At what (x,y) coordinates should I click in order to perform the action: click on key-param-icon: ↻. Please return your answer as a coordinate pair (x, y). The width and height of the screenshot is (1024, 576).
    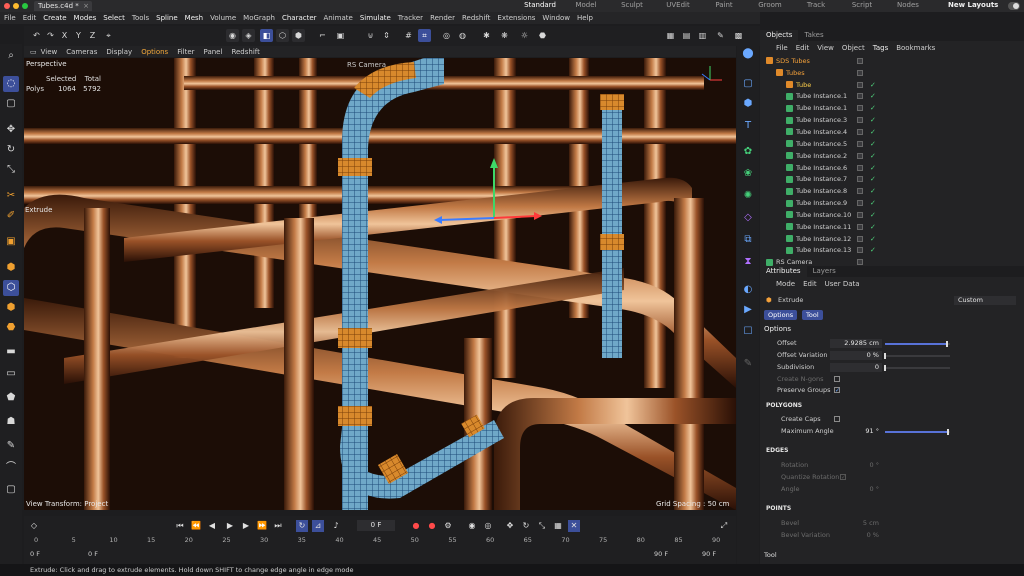
    Looking at the image, I should click on (526, 526).